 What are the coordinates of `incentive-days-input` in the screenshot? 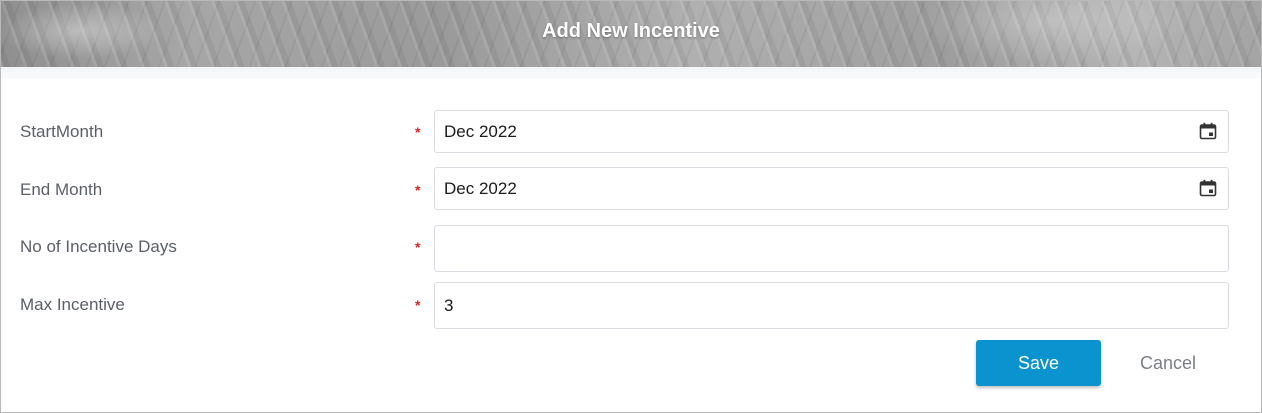 It's located at (831, 248).